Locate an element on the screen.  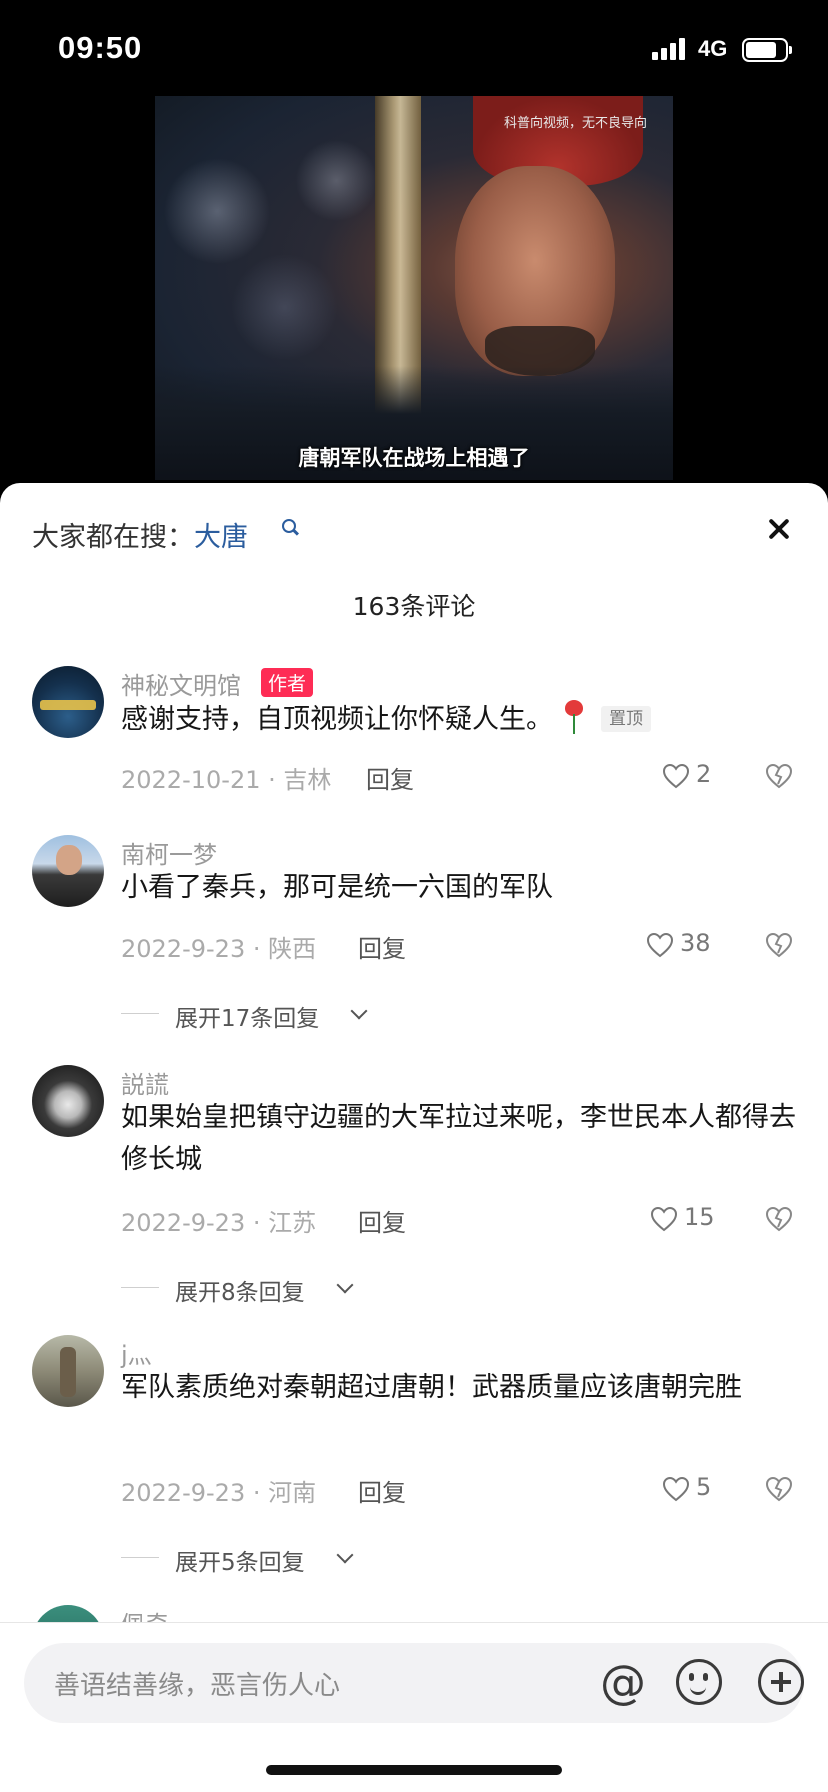
cellular-signal-icon is located at coordinates (671, 49).